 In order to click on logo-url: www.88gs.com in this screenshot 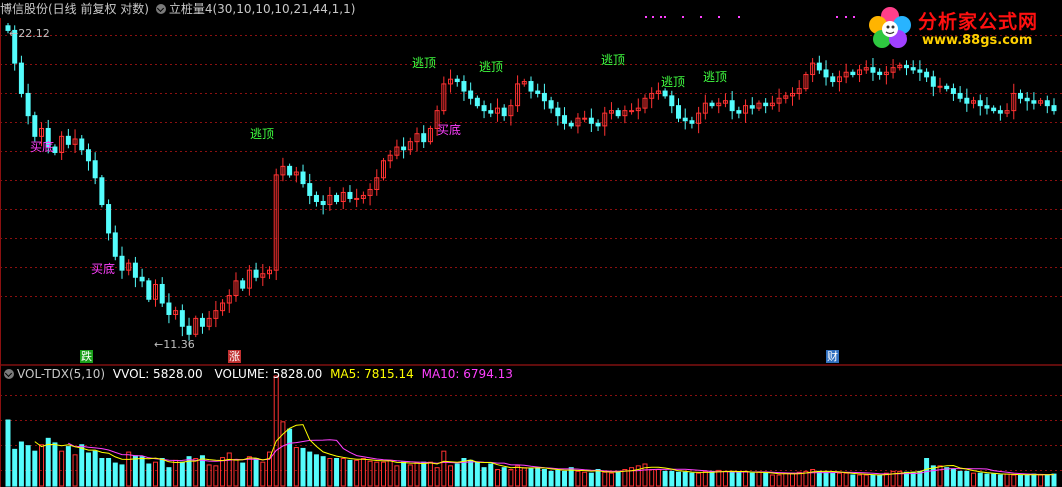, I will do `click(977, 40)`.